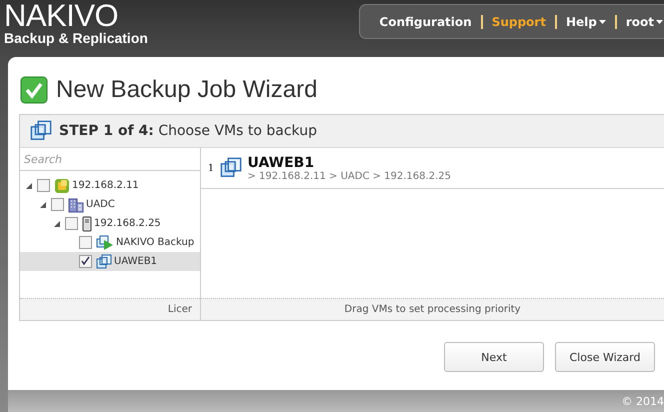 This screenshot has height=412, width=664. I want to click on tree-item: UAWEB1, so click(110, 261).